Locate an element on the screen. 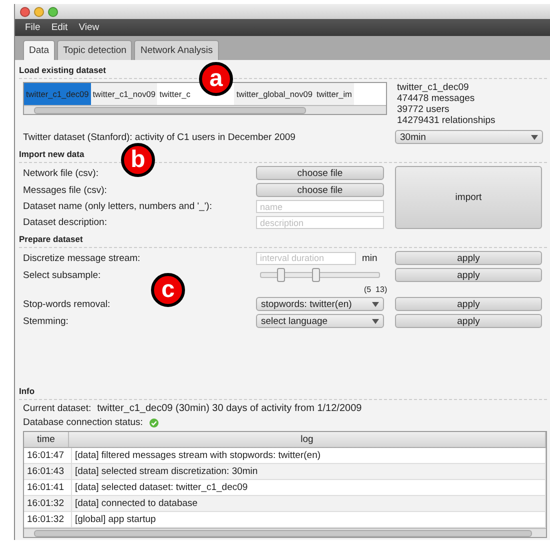  zoom-button is located at coordinates (53, 11).